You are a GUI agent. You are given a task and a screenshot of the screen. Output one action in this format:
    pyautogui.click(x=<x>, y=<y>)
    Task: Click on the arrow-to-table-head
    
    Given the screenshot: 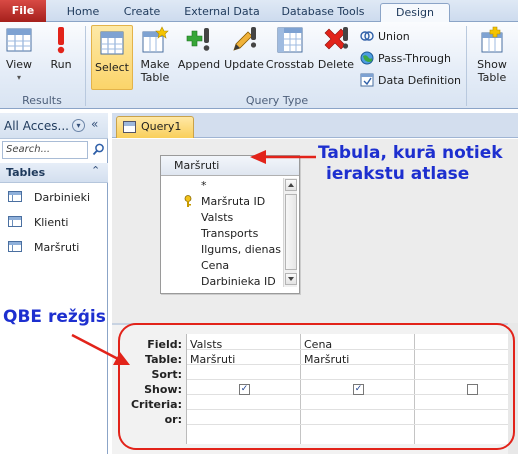 What is the action you would take?
    pyautogui.click(x=258, y=157)
    